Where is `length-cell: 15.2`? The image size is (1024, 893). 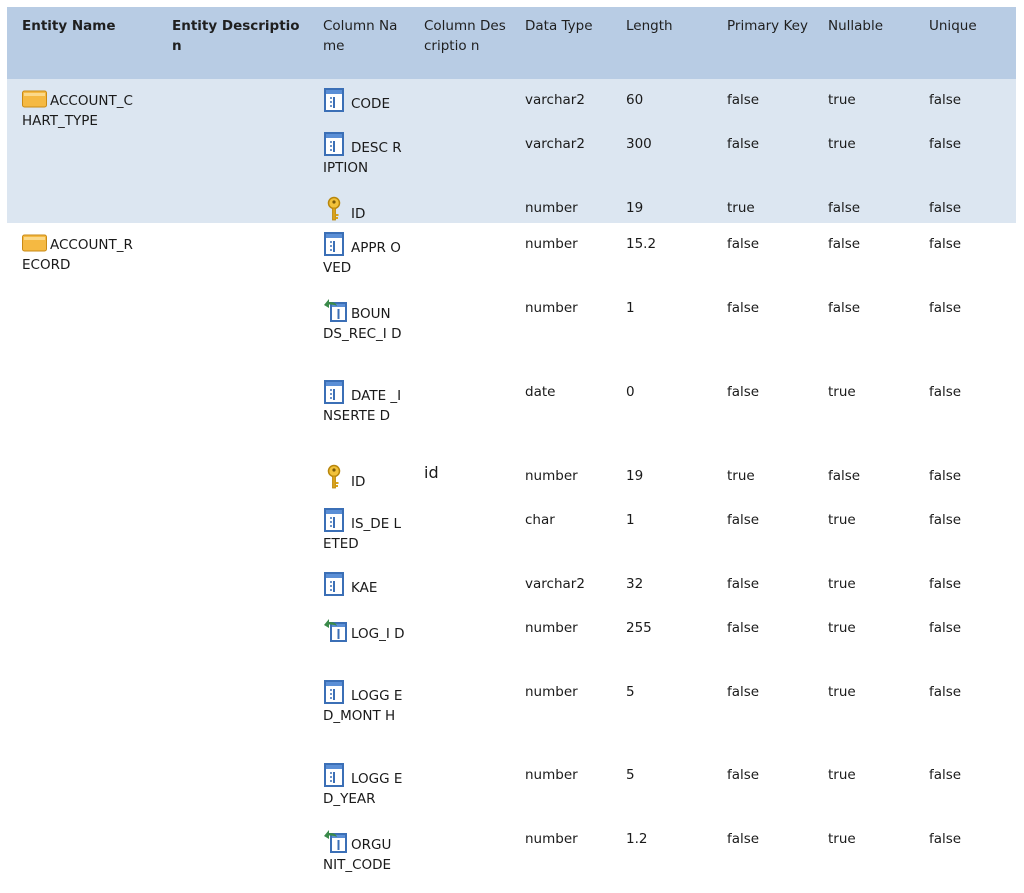 length-cell: 15.2 is located at coordinates (641, 244).